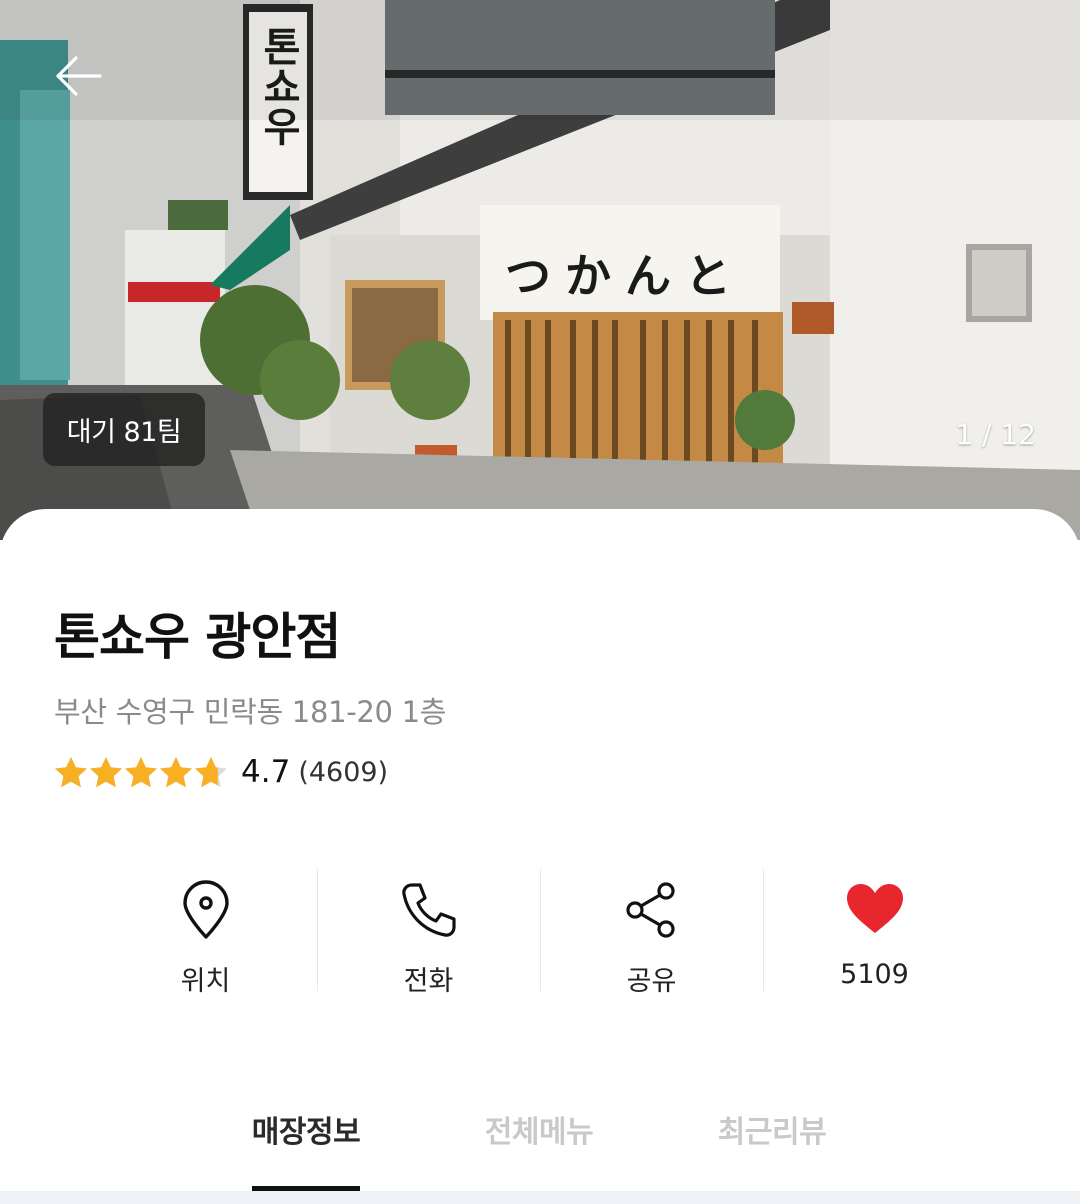  I want to click on store-tabs: 매장정보 전체메뉴 최근리뷰, so click(540, 1143).